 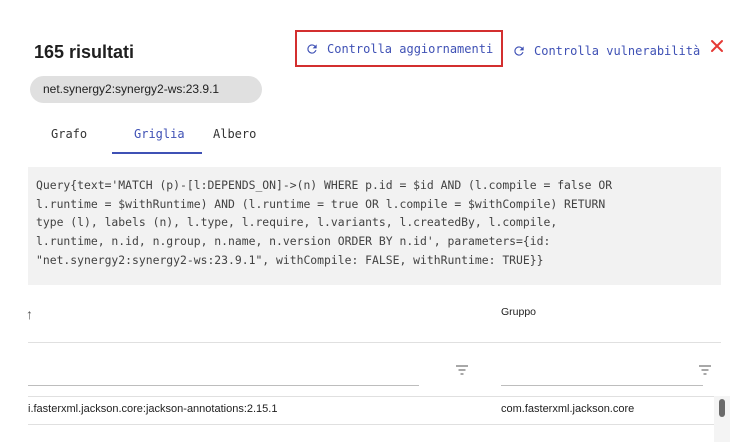 What do you see at coordinates (722, 408) in the screenshot?
I see `scrollbar-thumb` at bounding box center [722, 408].